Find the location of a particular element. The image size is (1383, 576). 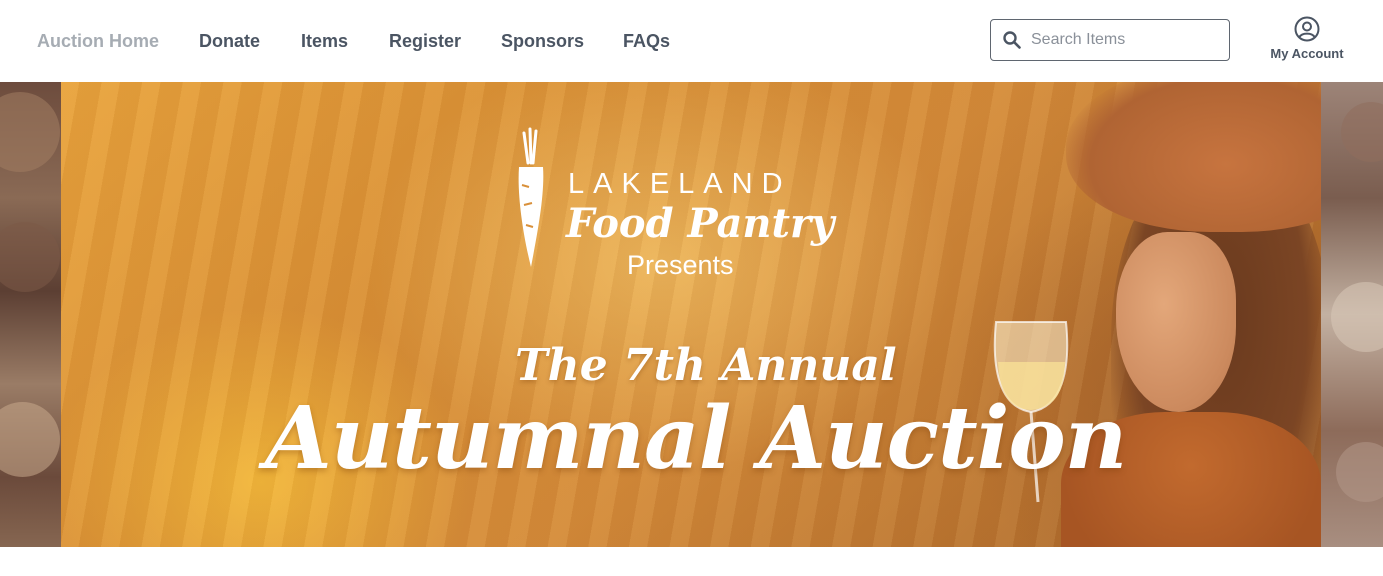

search-box is located at coordinates (1110, 40).